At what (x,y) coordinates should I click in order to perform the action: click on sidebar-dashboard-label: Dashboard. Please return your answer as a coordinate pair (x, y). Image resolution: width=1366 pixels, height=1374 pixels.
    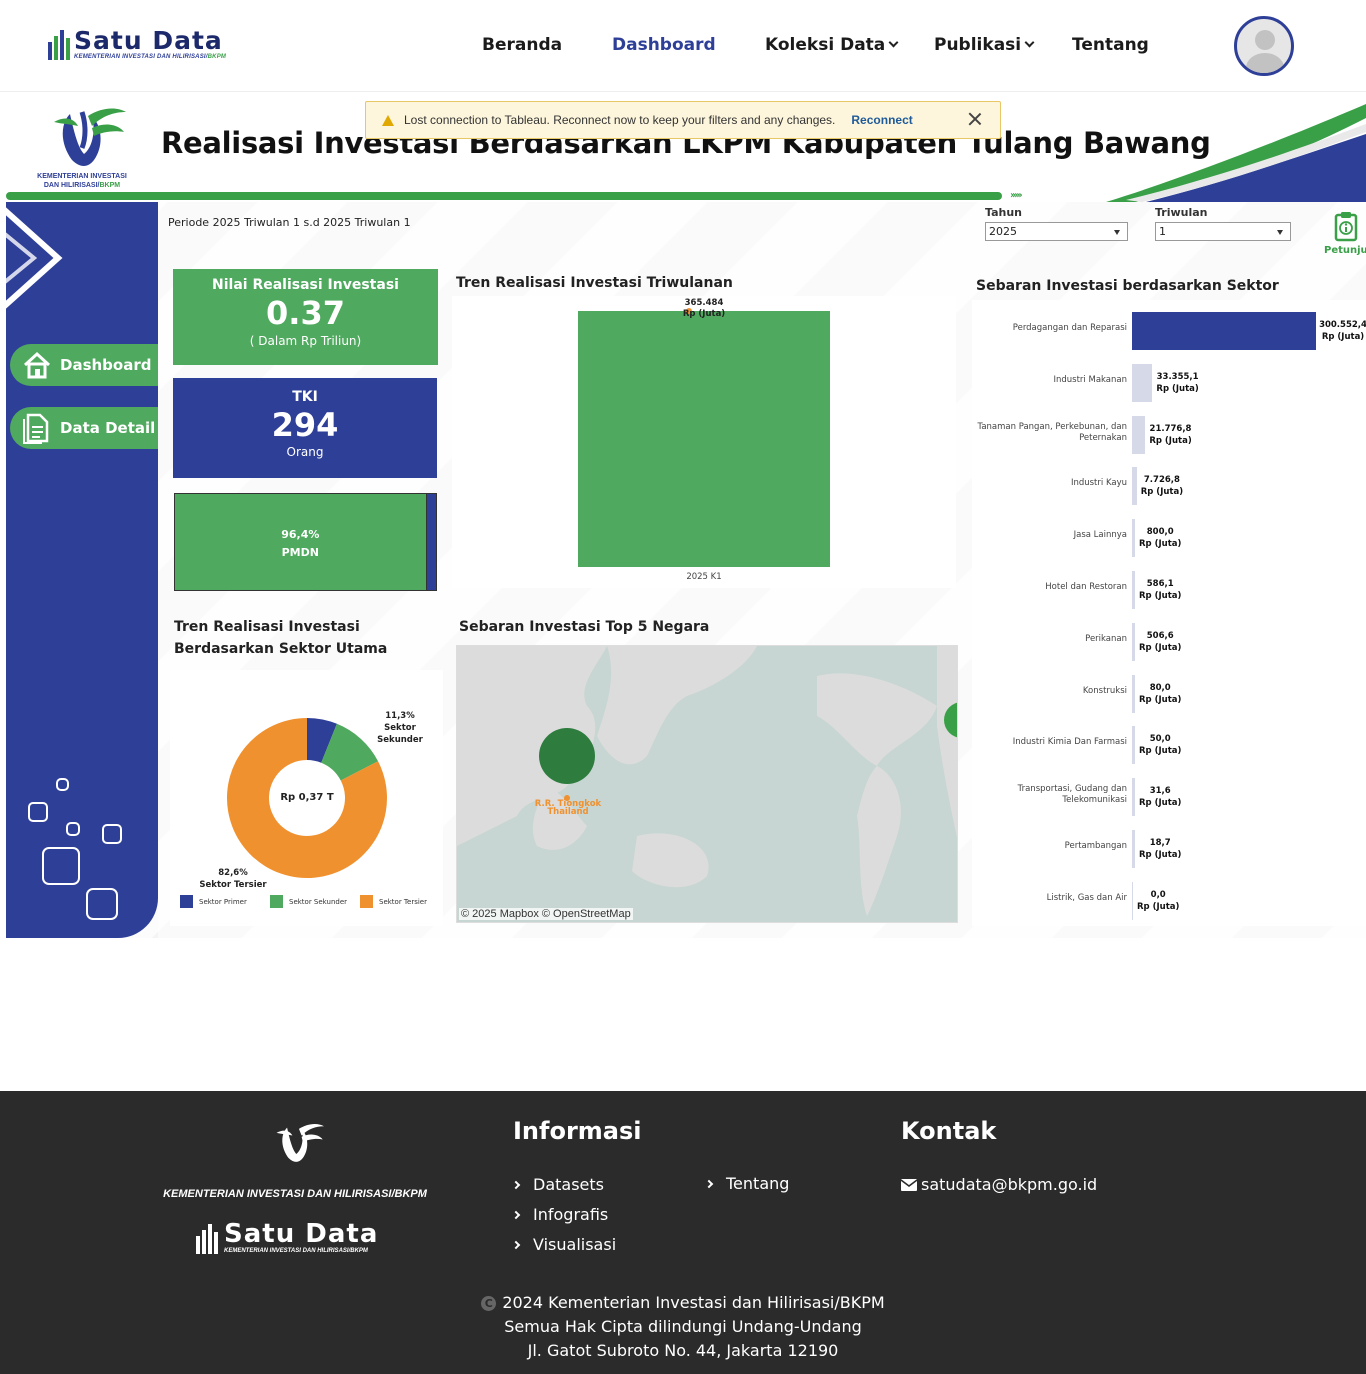
    Looking at the image, I should click on (106, 365).